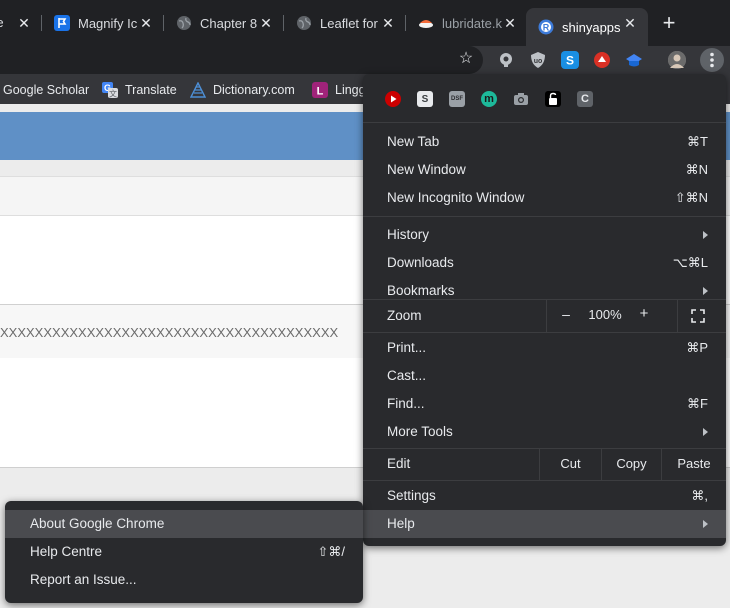 This screenshot has width=730, height=608. Describe the element at coordinates (631, 464) in the screenshot. I see `copy-button: Copy` at that location.